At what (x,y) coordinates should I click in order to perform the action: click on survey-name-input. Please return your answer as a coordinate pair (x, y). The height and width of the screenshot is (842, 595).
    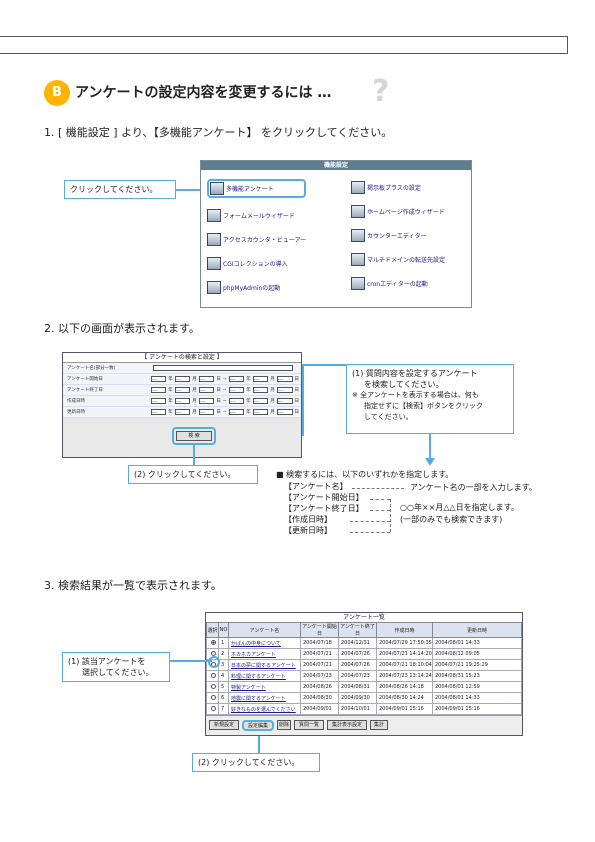
    Looking at the image, I should click on (223, 368).